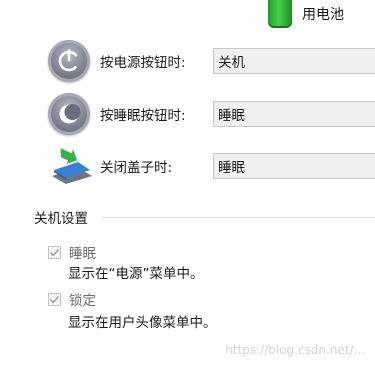 This screenshot has height=367, width=375. What do you see at coordinates (61, 219) in the screenshot?
I see `shutdown-settings-title: 关机设置` at bounding box center [61, 219].